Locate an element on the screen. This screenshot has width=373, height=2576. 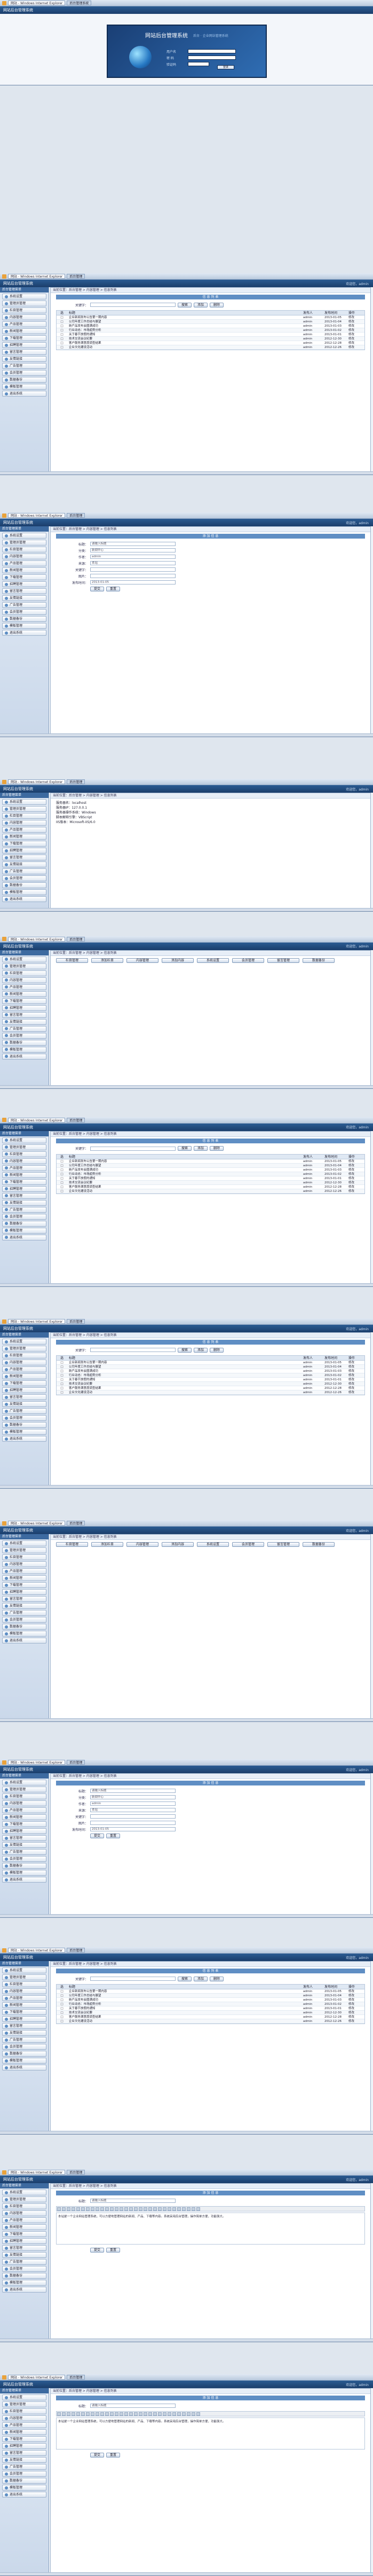
quick-button: 留言管理 is located at coordinates (283, 1544).